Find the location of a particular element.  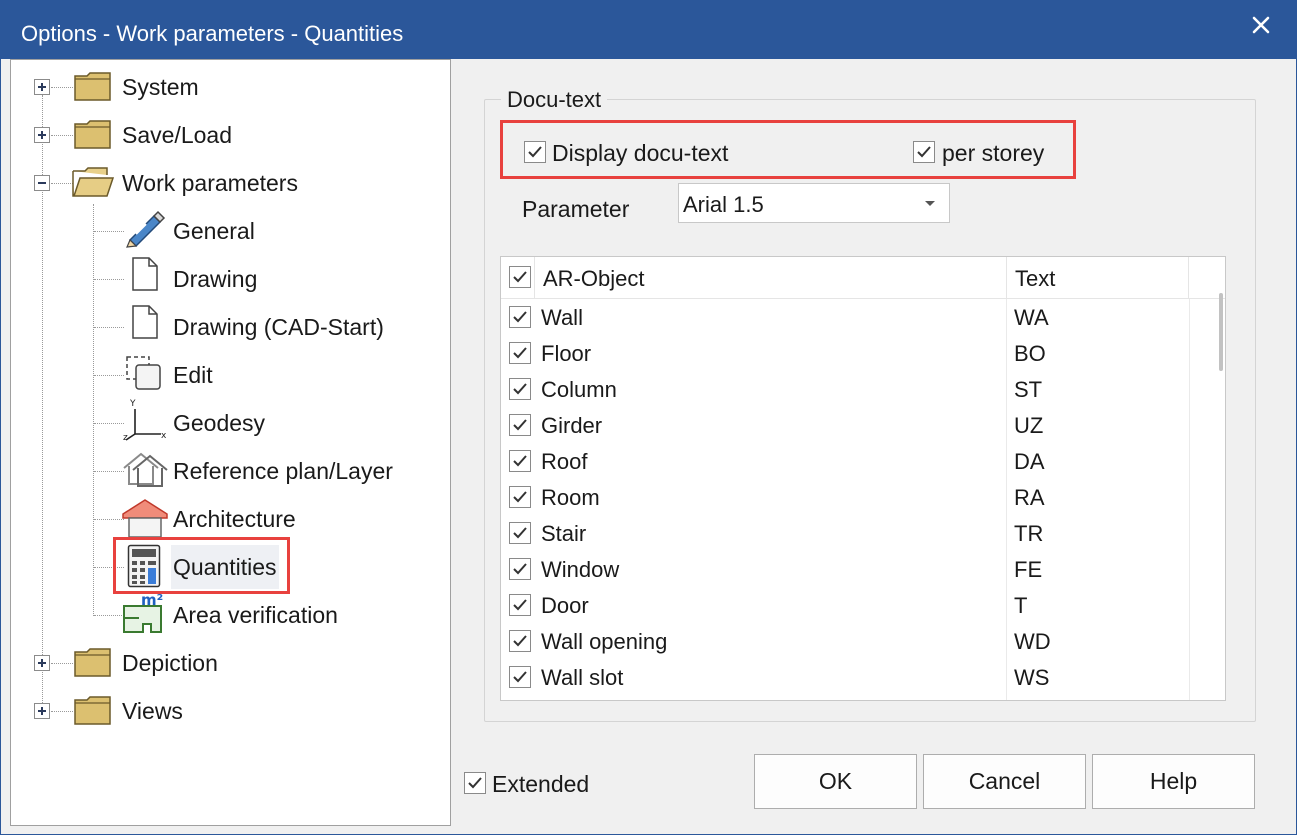

close-button is located at coordinates (1260, 25).